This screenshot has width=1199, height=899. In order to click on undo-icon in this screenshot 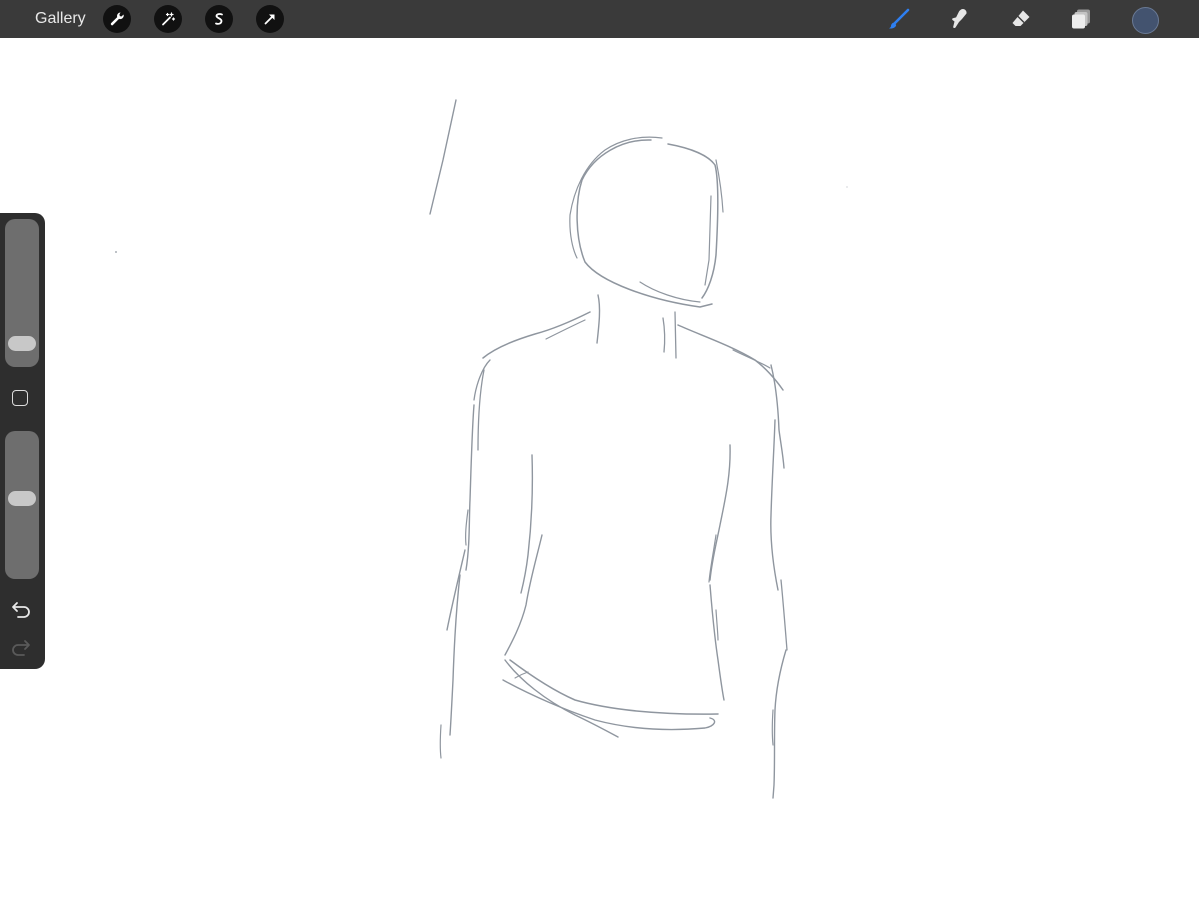, I will do `click(21, 610)`.